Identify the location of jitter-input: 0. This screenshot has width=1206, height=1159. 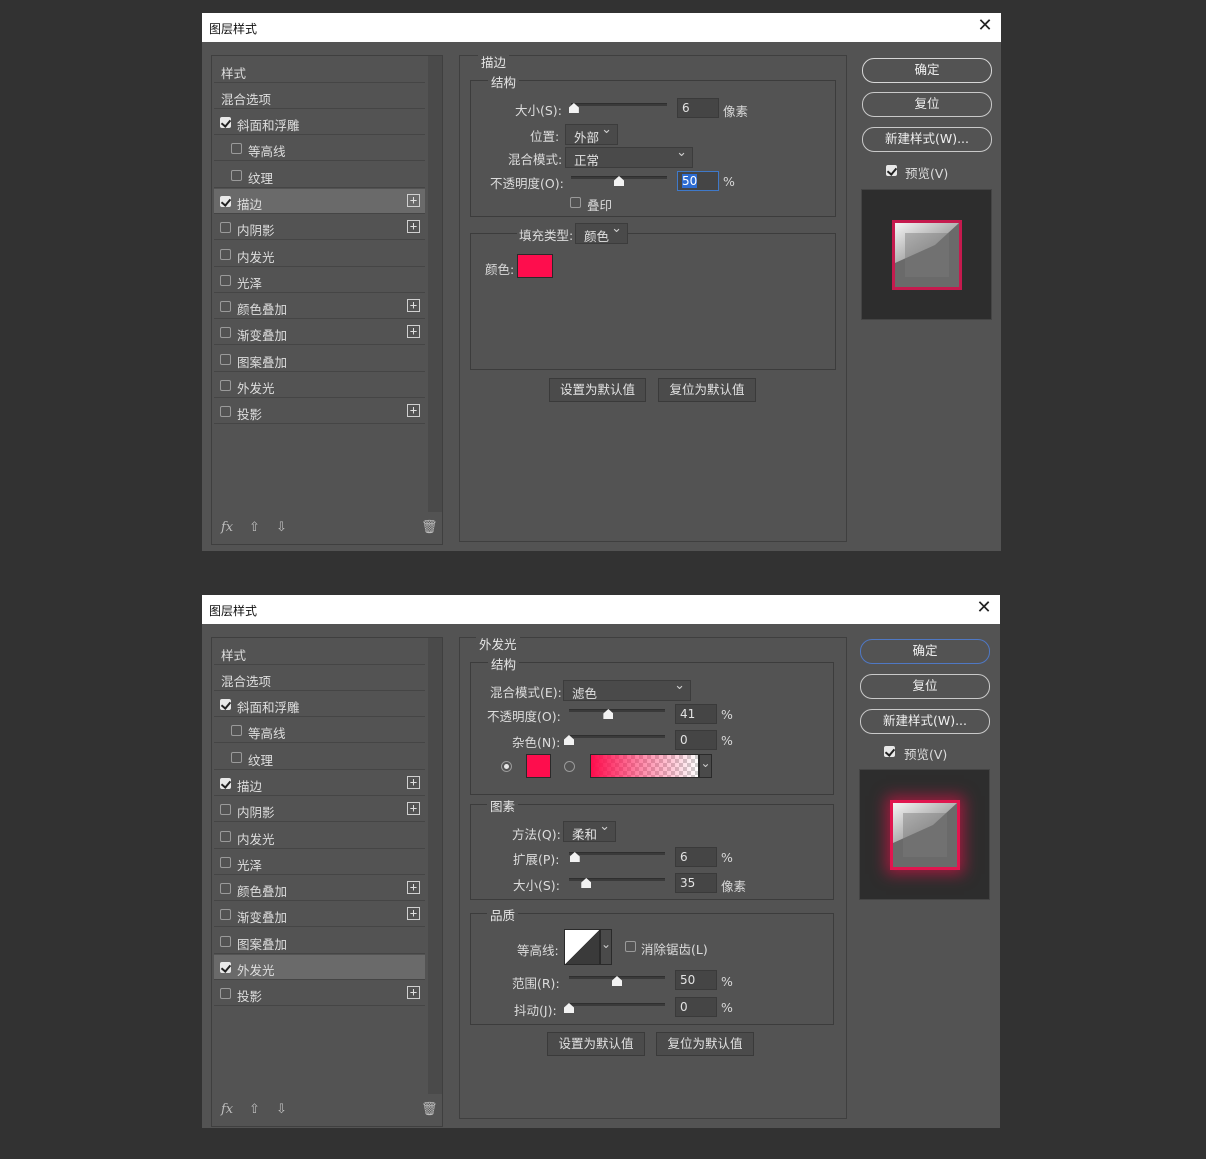
(696, 1007).